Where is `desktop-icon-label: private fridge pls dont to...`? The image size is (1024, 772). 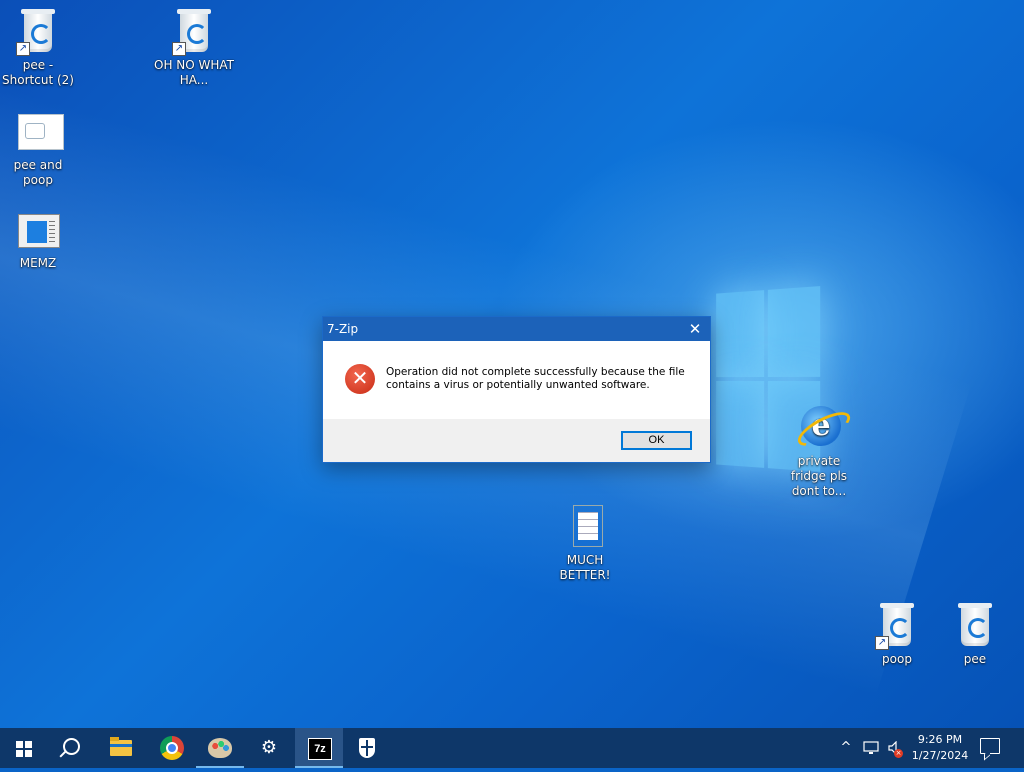 desktop-icon-label: private fridge pls dont to... is located at coordinates (819, 476).